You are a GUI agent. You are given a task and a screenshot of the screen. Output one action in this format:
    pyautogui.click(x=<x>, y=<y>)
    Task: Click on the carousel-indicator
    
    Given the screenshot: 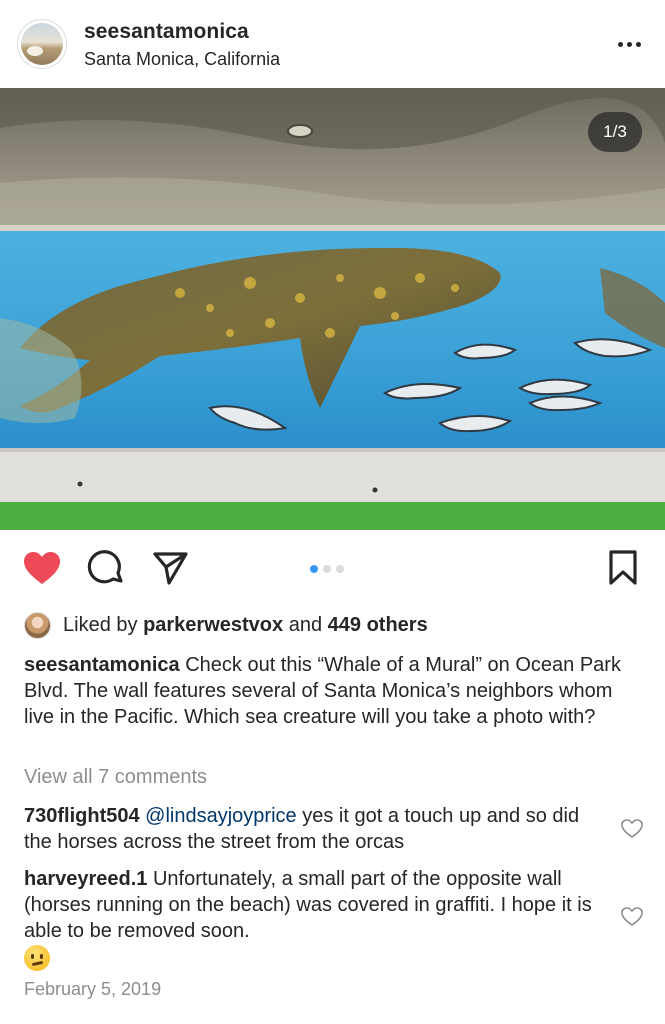 What is the action you would take?
    pyautogui.click(x=327, y=569)
    